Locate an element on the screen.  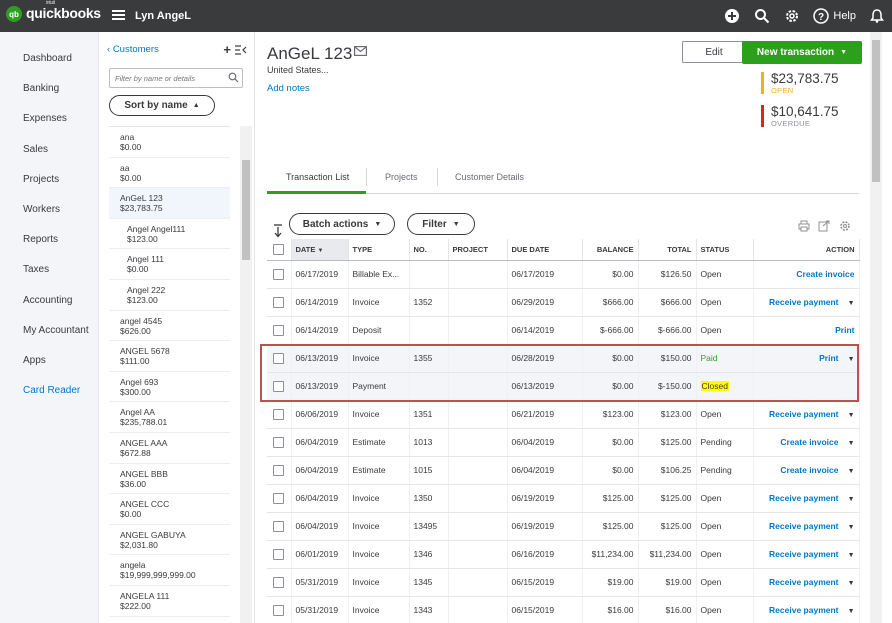
plus-circle-icon is located at coordinates (732, 16).